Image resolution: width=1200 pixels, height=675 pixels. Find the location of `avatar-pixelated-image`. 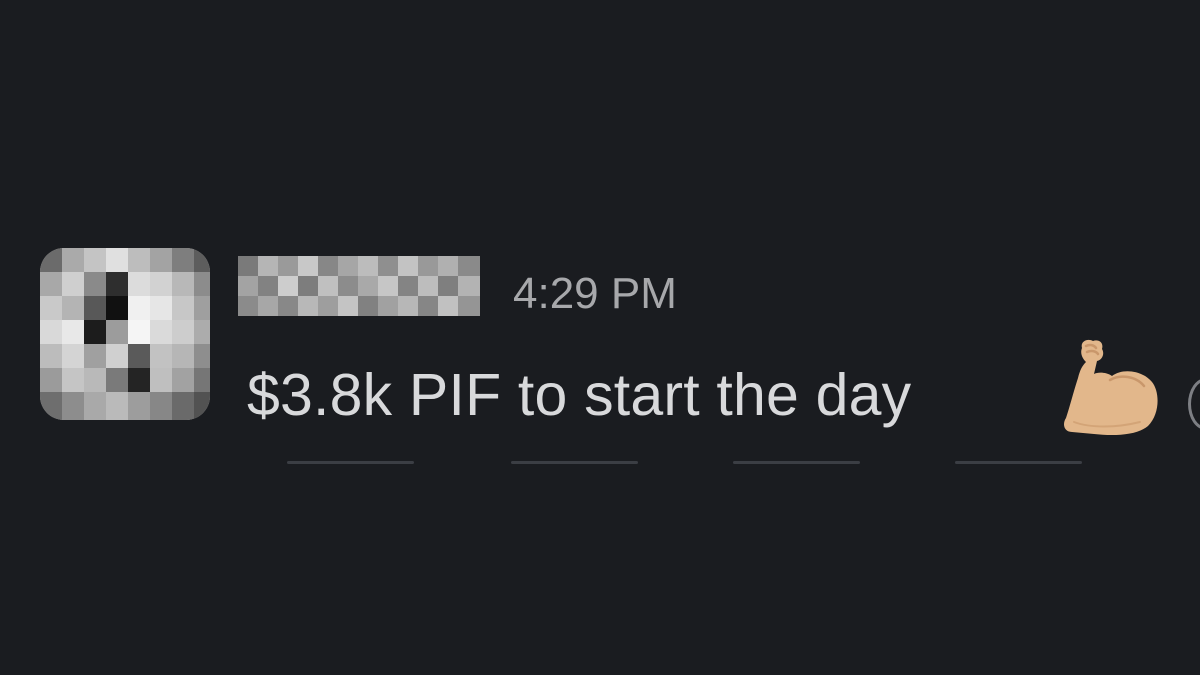

avatar-pixelated-image is located at coordinates (125, 334).